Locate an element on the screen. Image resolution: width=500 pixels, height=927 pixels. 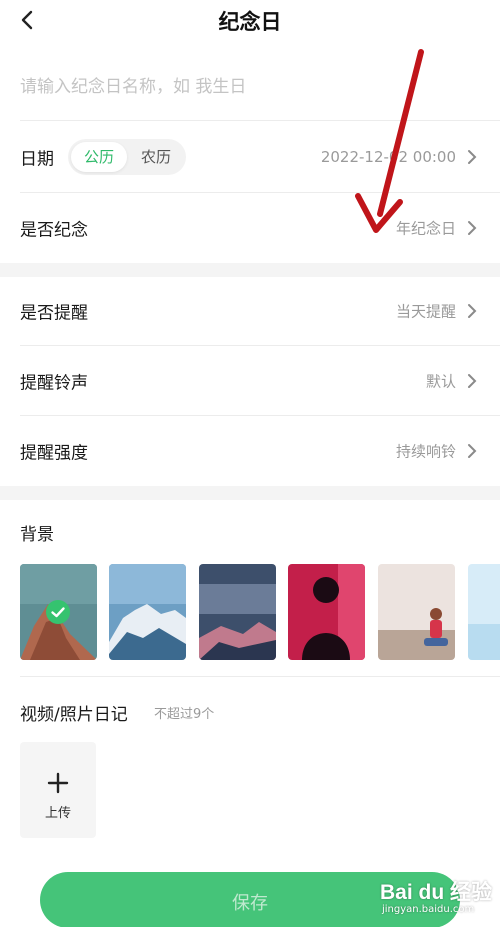
background-thumbnails is located at coordinates (260, 612).